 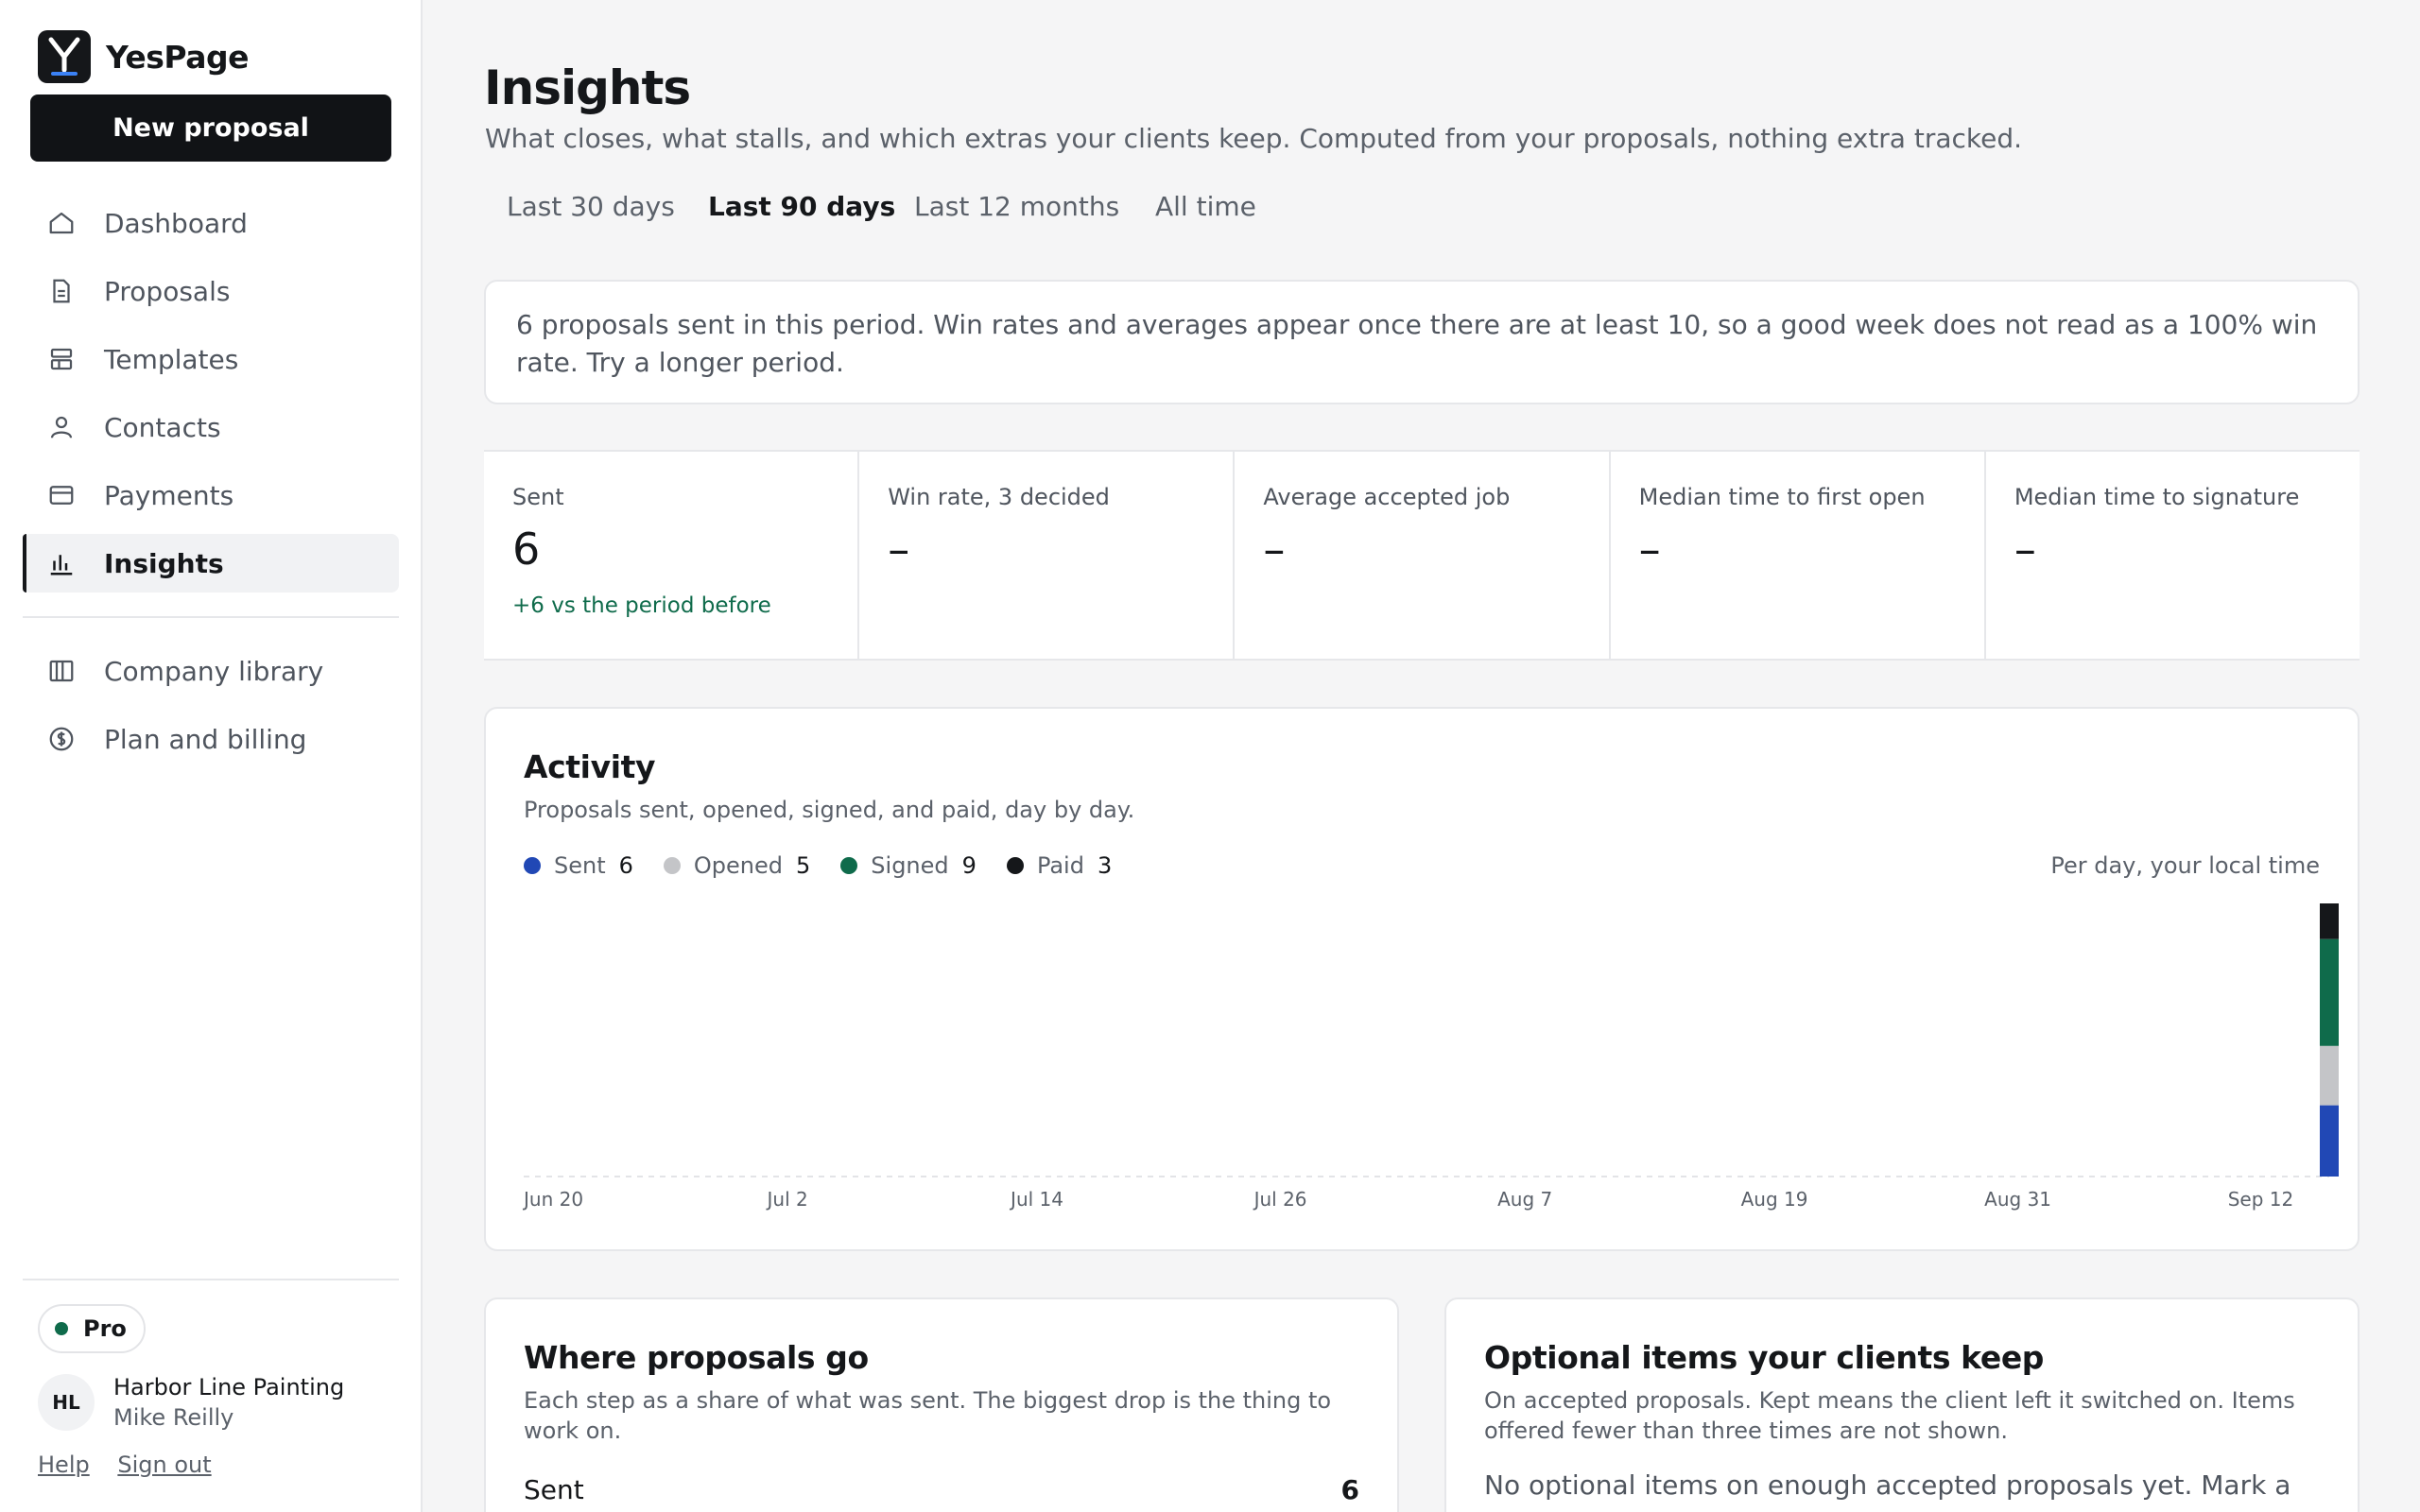 I want to click on stat-label: Median time to signature, so click(x=2157, y=497).